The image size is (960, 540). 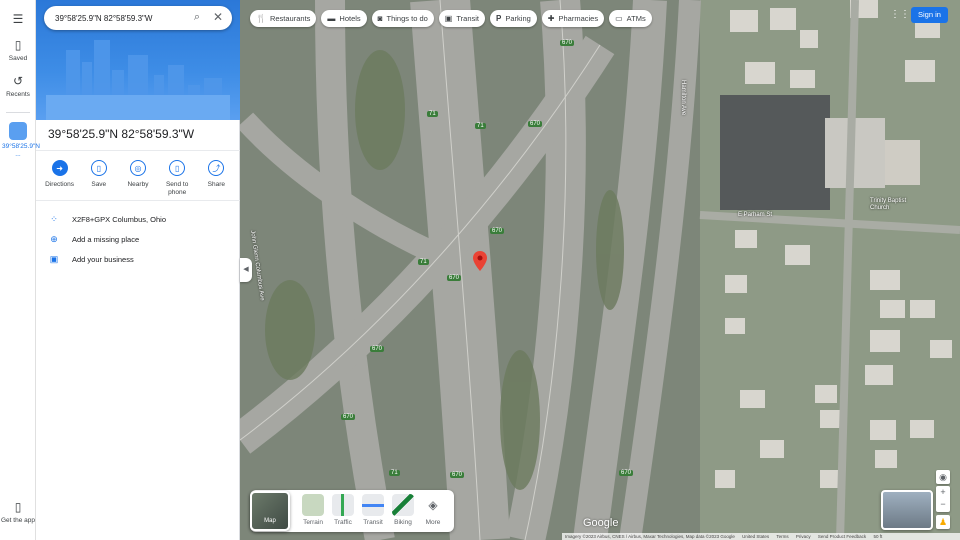 I want to click on saved-button: ▯ Saved, so click(x=18, y=50).